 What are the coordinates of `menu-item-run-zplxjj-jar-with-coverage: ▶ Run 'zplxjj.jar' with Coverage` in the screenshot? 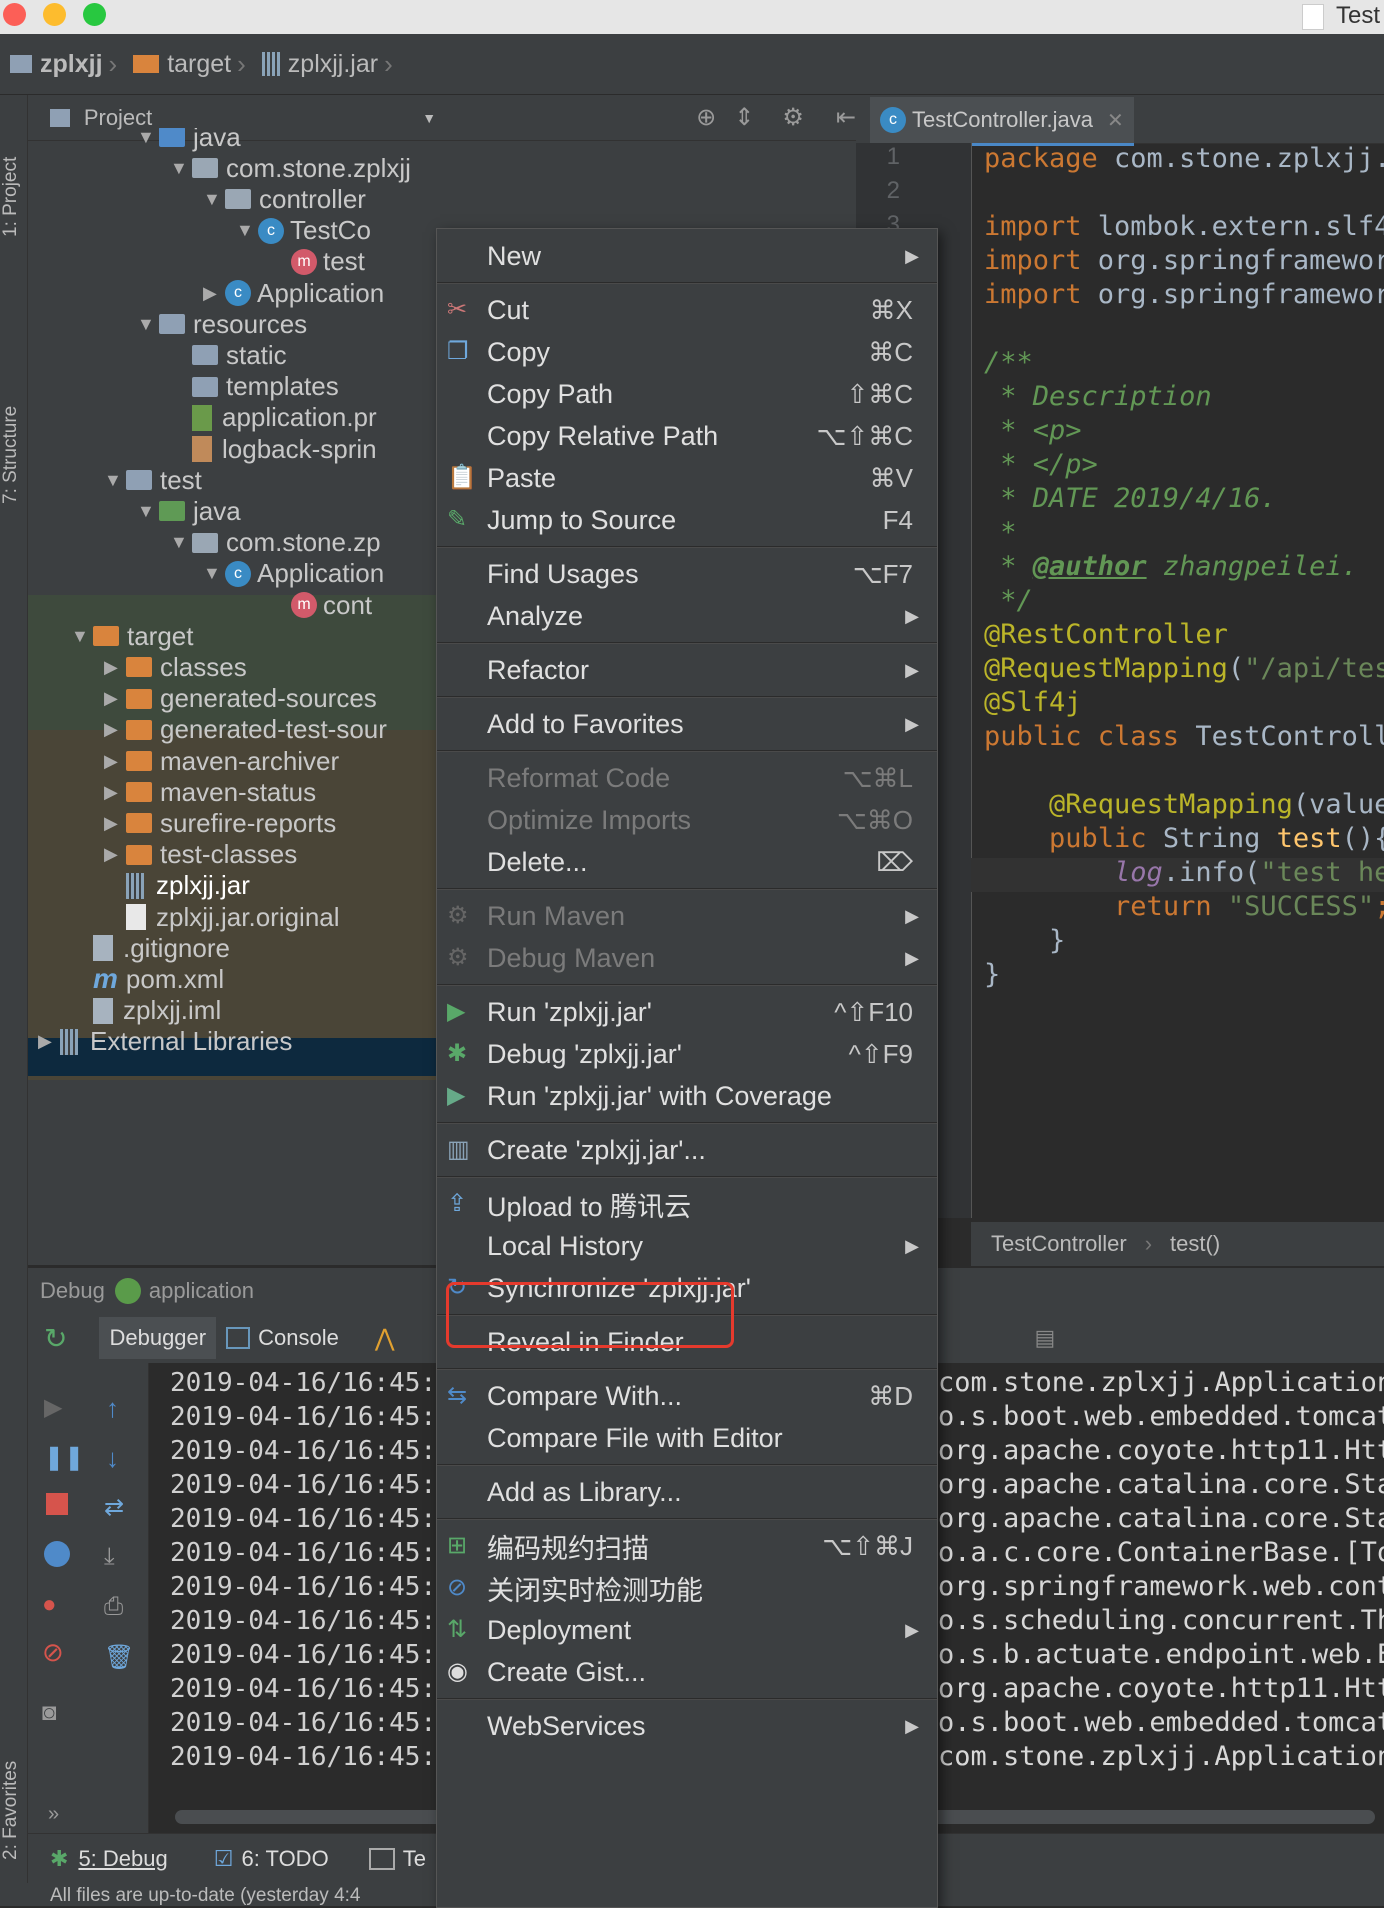 It's located at (687, 1096).